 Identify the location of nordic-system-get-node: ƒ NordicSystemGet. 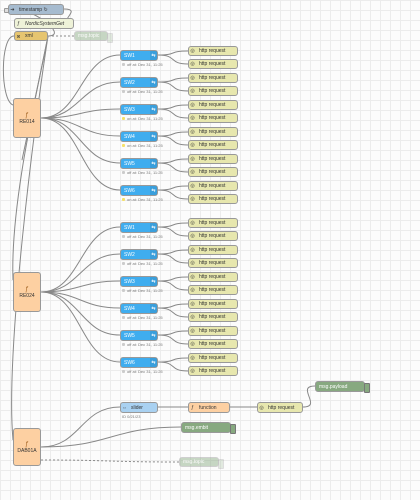
(44, 23).